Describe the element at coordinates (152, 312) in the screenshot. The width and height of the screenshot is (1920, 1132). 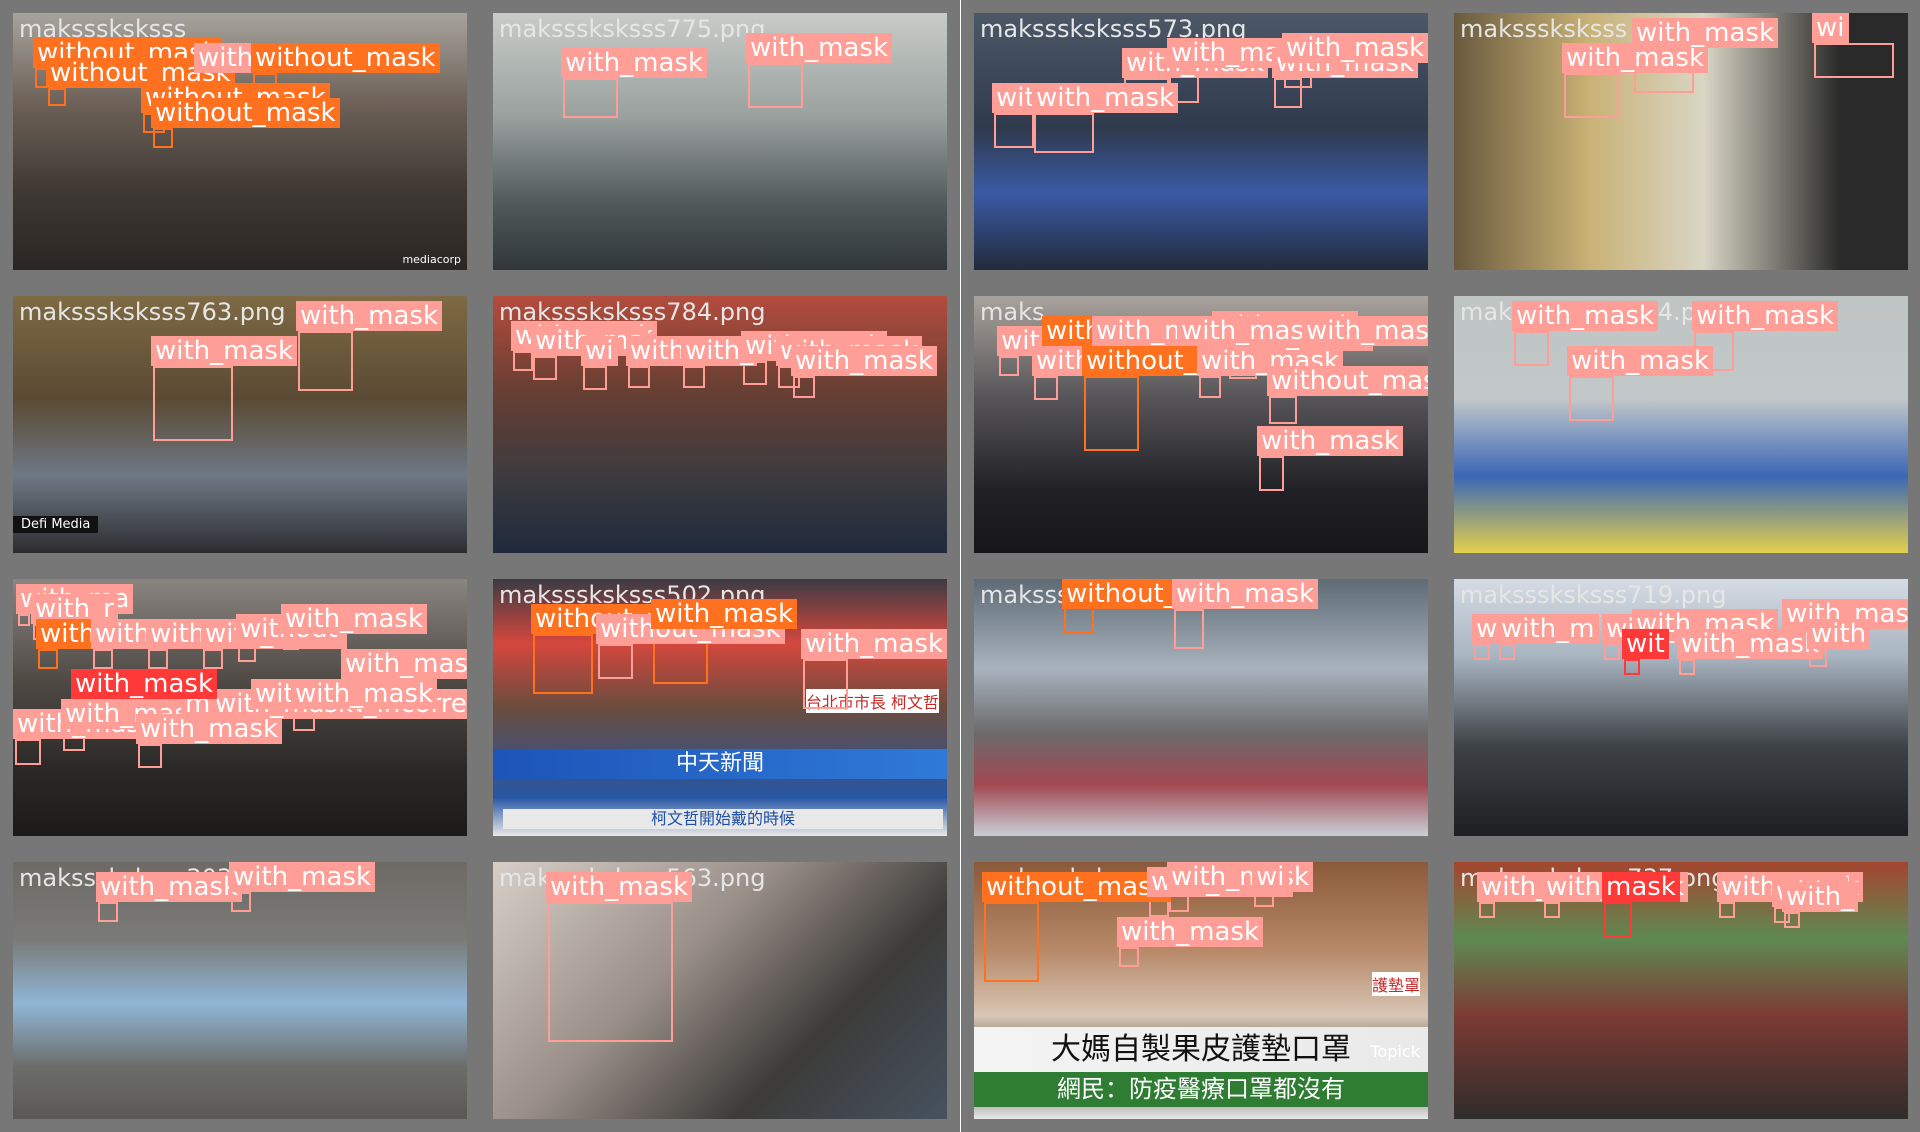
I see `image-filename: maksssksksss763.png` at that location.